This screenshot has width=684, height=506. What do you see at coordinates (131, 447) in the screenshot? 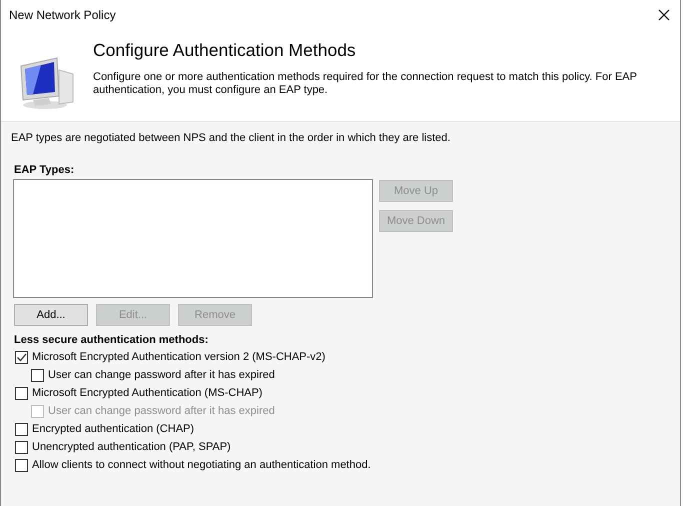
I see `checkbox-label: Unencrypted authentication (PAP, SPAP)` at bounding box center [131, 447].